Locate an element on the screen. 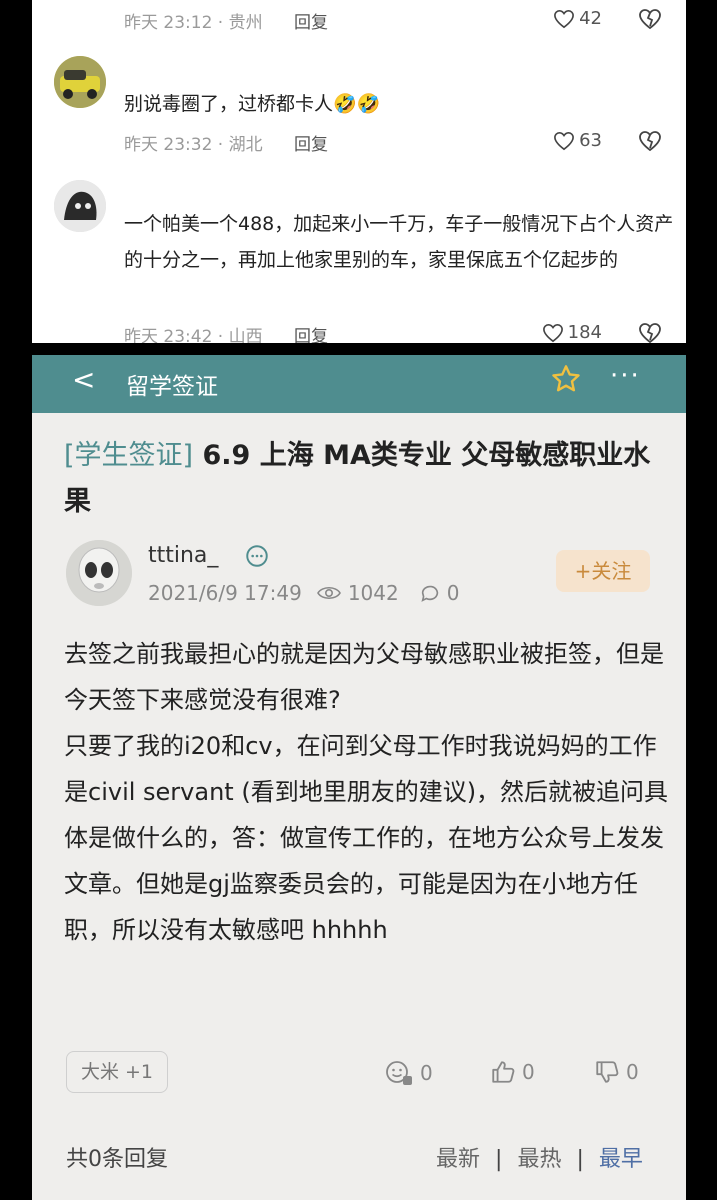 The width and height of the screenshot is (717, 1200). comment-count: 0 is located at coordinates (453, 593).